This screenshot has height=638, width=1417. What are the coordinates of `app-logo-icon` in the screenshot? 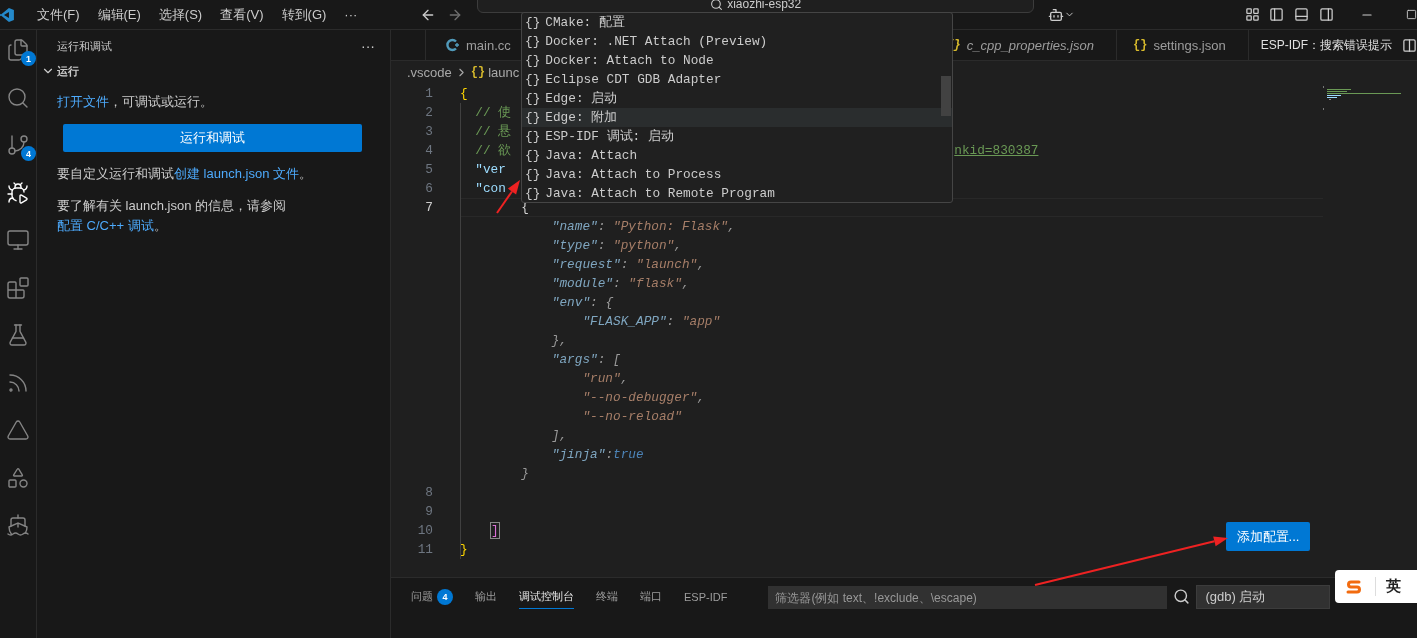 It's located at (7, 14).